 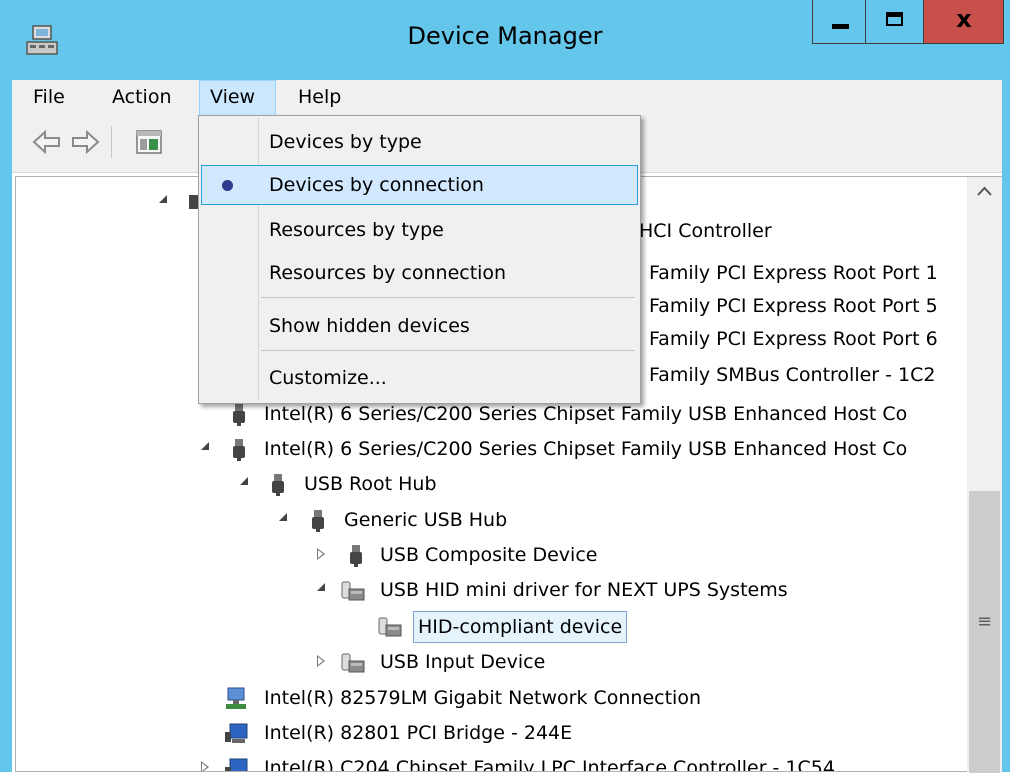 I want to click on tree-row: USB Composite Device, so click(x=491, y=555).